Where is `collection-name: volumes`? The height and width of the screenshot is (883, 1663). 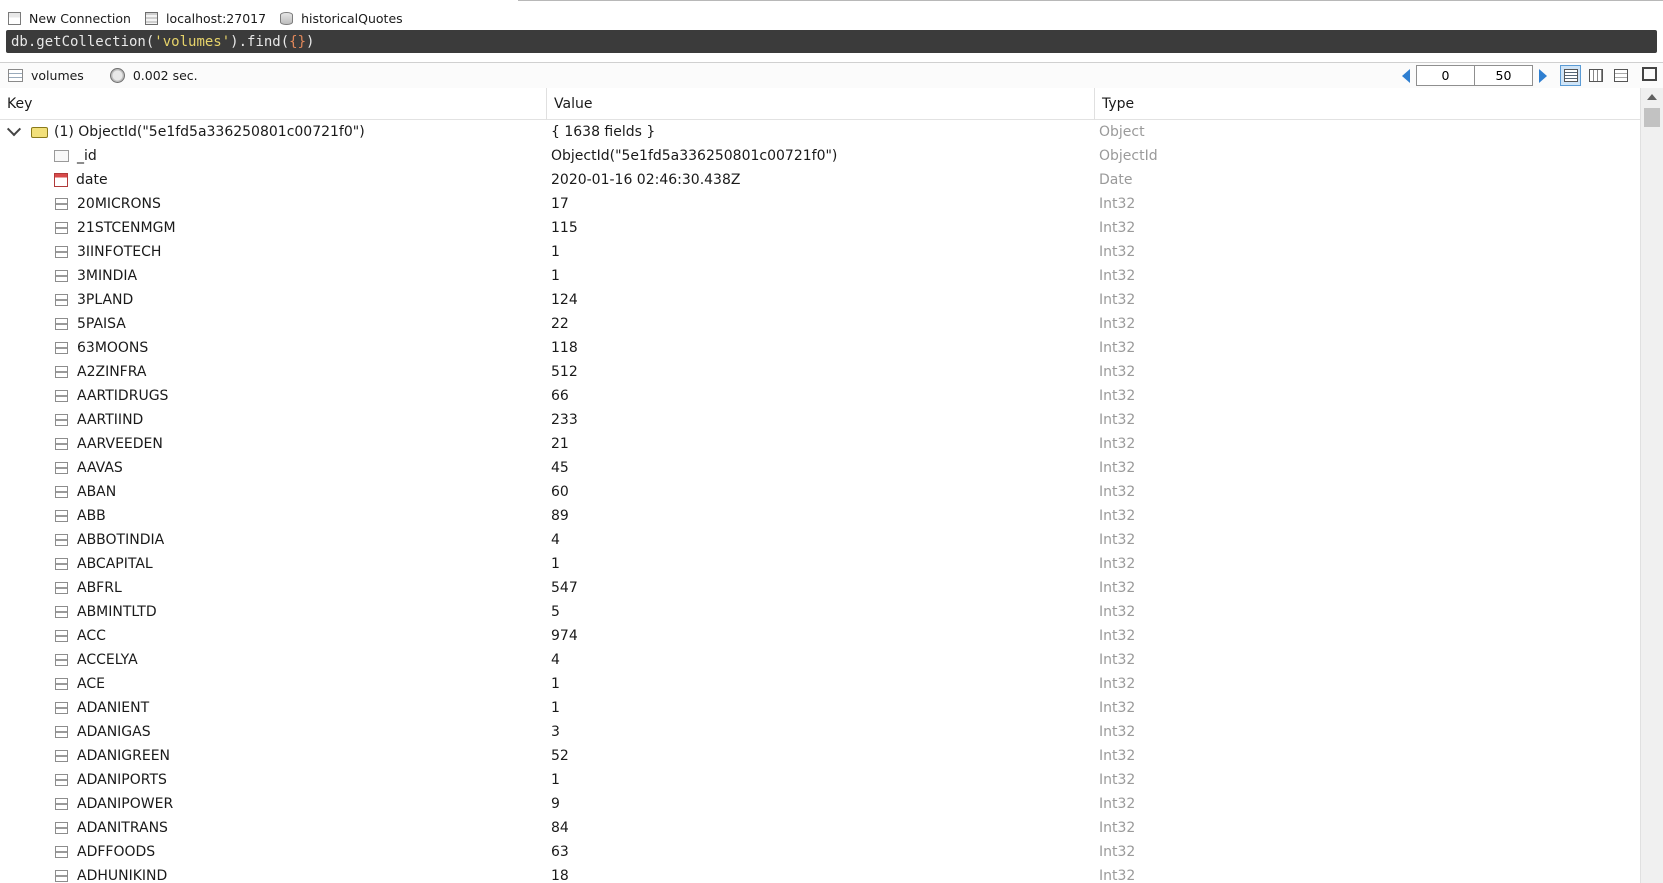 collection-name: volumes is located at coordinates (57, 75).